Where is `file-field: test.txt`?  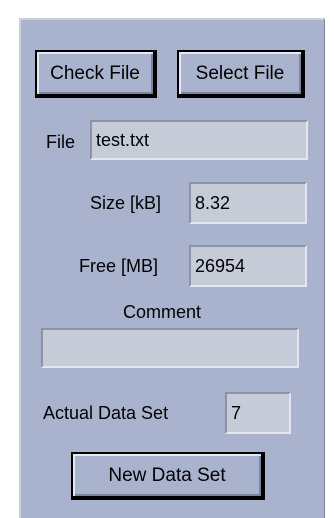
file-field: test.txt is located at coordinates (199, 140).